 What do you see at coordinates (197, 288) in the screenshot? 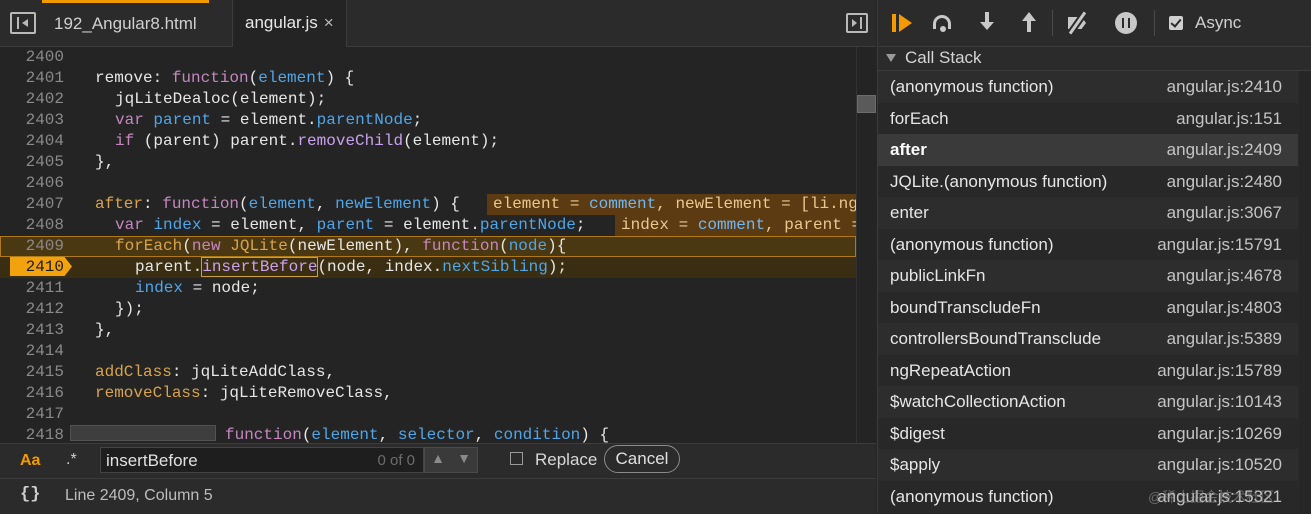
I see `code-text: index = node;` at bounding box center [197, 288].